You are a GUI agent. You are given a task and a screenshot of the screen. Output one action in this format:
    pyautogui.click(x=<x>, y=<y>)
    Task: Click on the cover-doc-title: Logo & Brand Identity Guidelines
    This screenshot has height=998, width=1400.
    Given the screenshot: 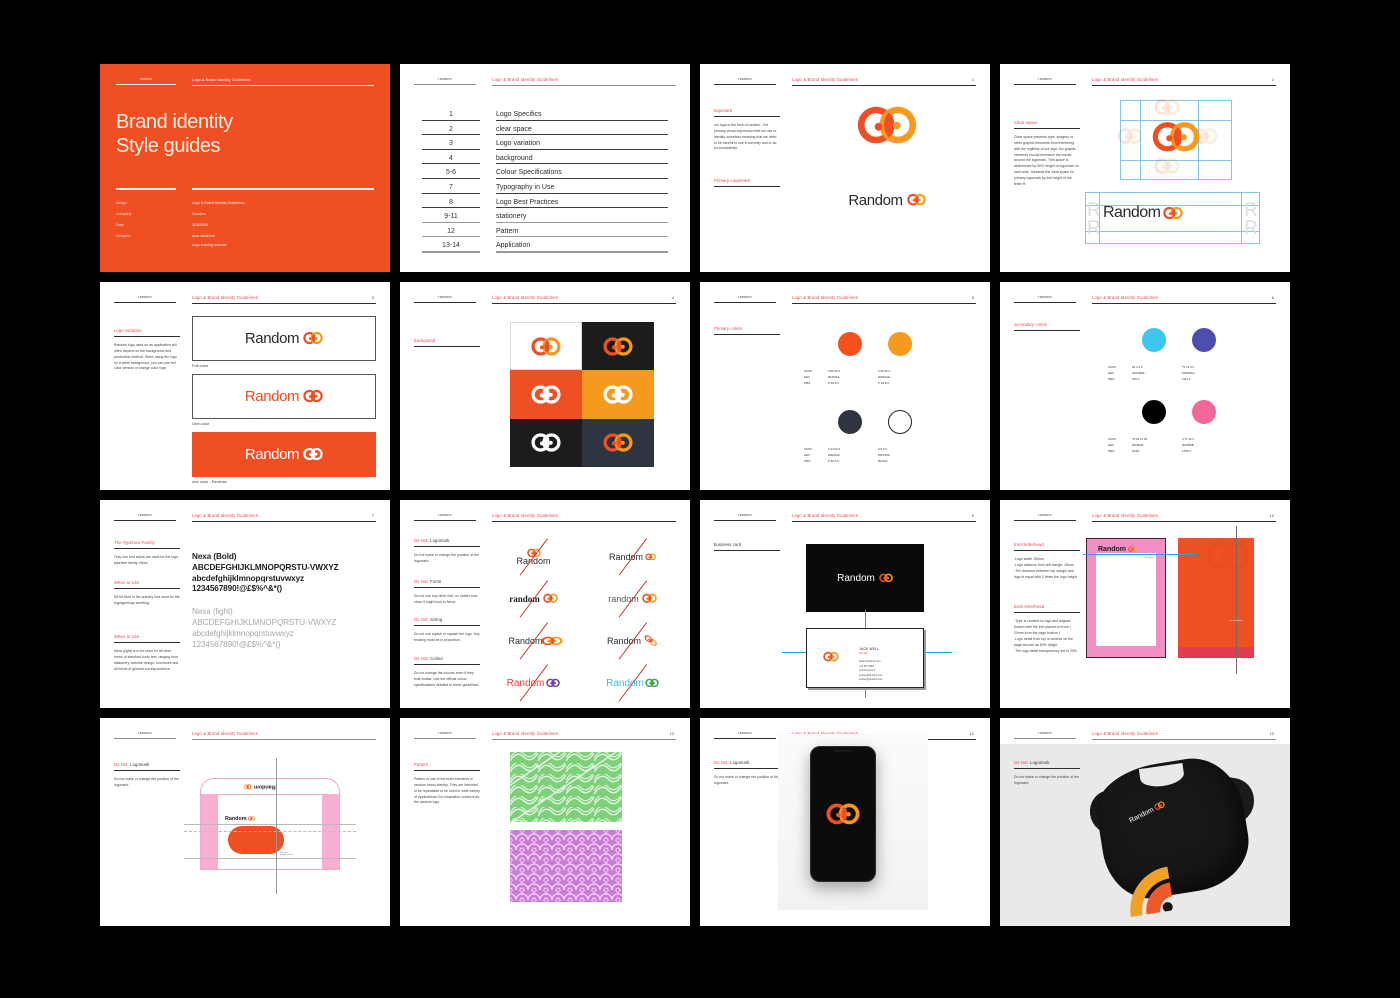 What is the action you would take?
    pyautogui.click(x=283, y=81)
    